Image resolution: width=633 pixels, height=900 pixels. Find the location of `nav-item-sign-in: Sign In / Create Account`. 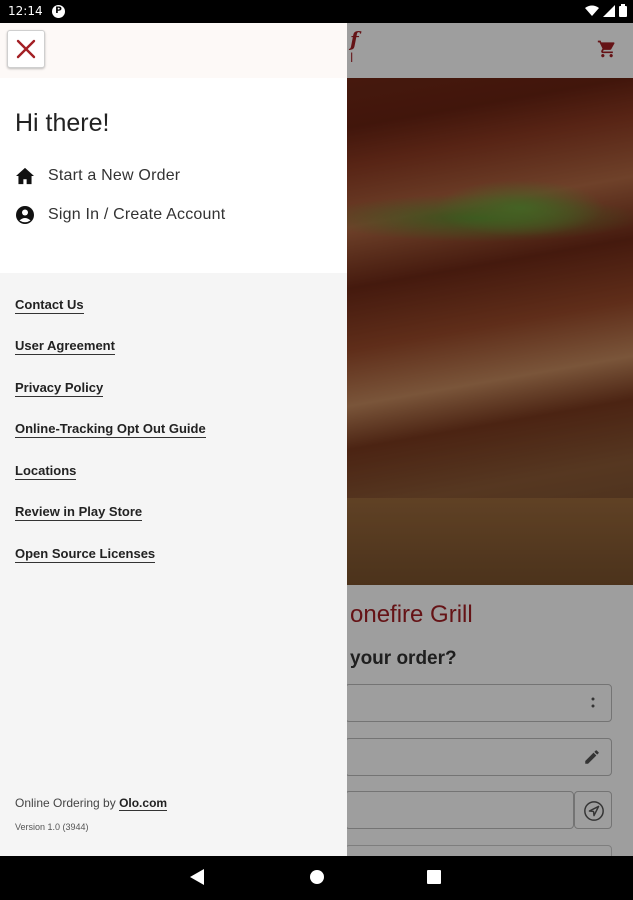

nav-item-sign-in: Sign In / Create Account is located at coordinates (120, 215).